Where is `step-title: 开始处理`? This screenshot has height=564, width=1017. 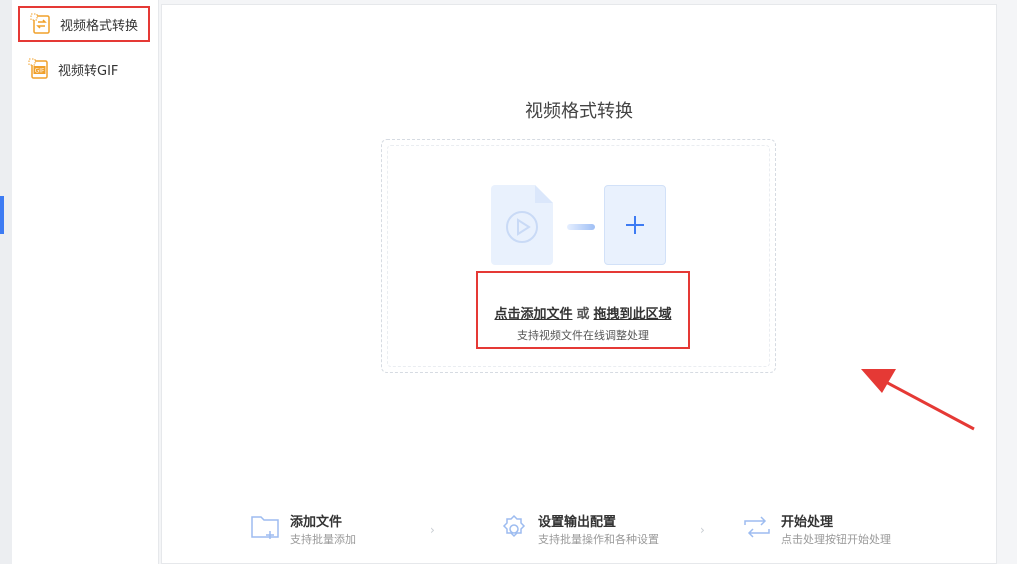 step-title: 开始处理 is located at coordinates (807, 522).